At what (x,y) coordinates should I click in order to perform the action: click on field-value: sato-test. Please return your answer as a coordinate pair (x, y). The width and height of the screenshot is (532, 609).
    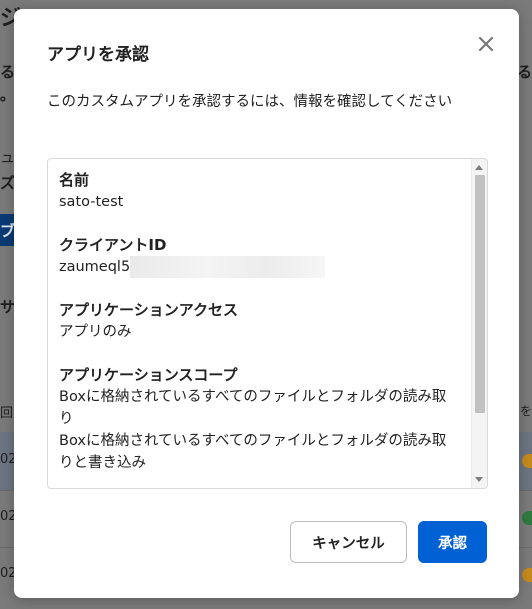
    Looking at the image, I should click on (91, 202).